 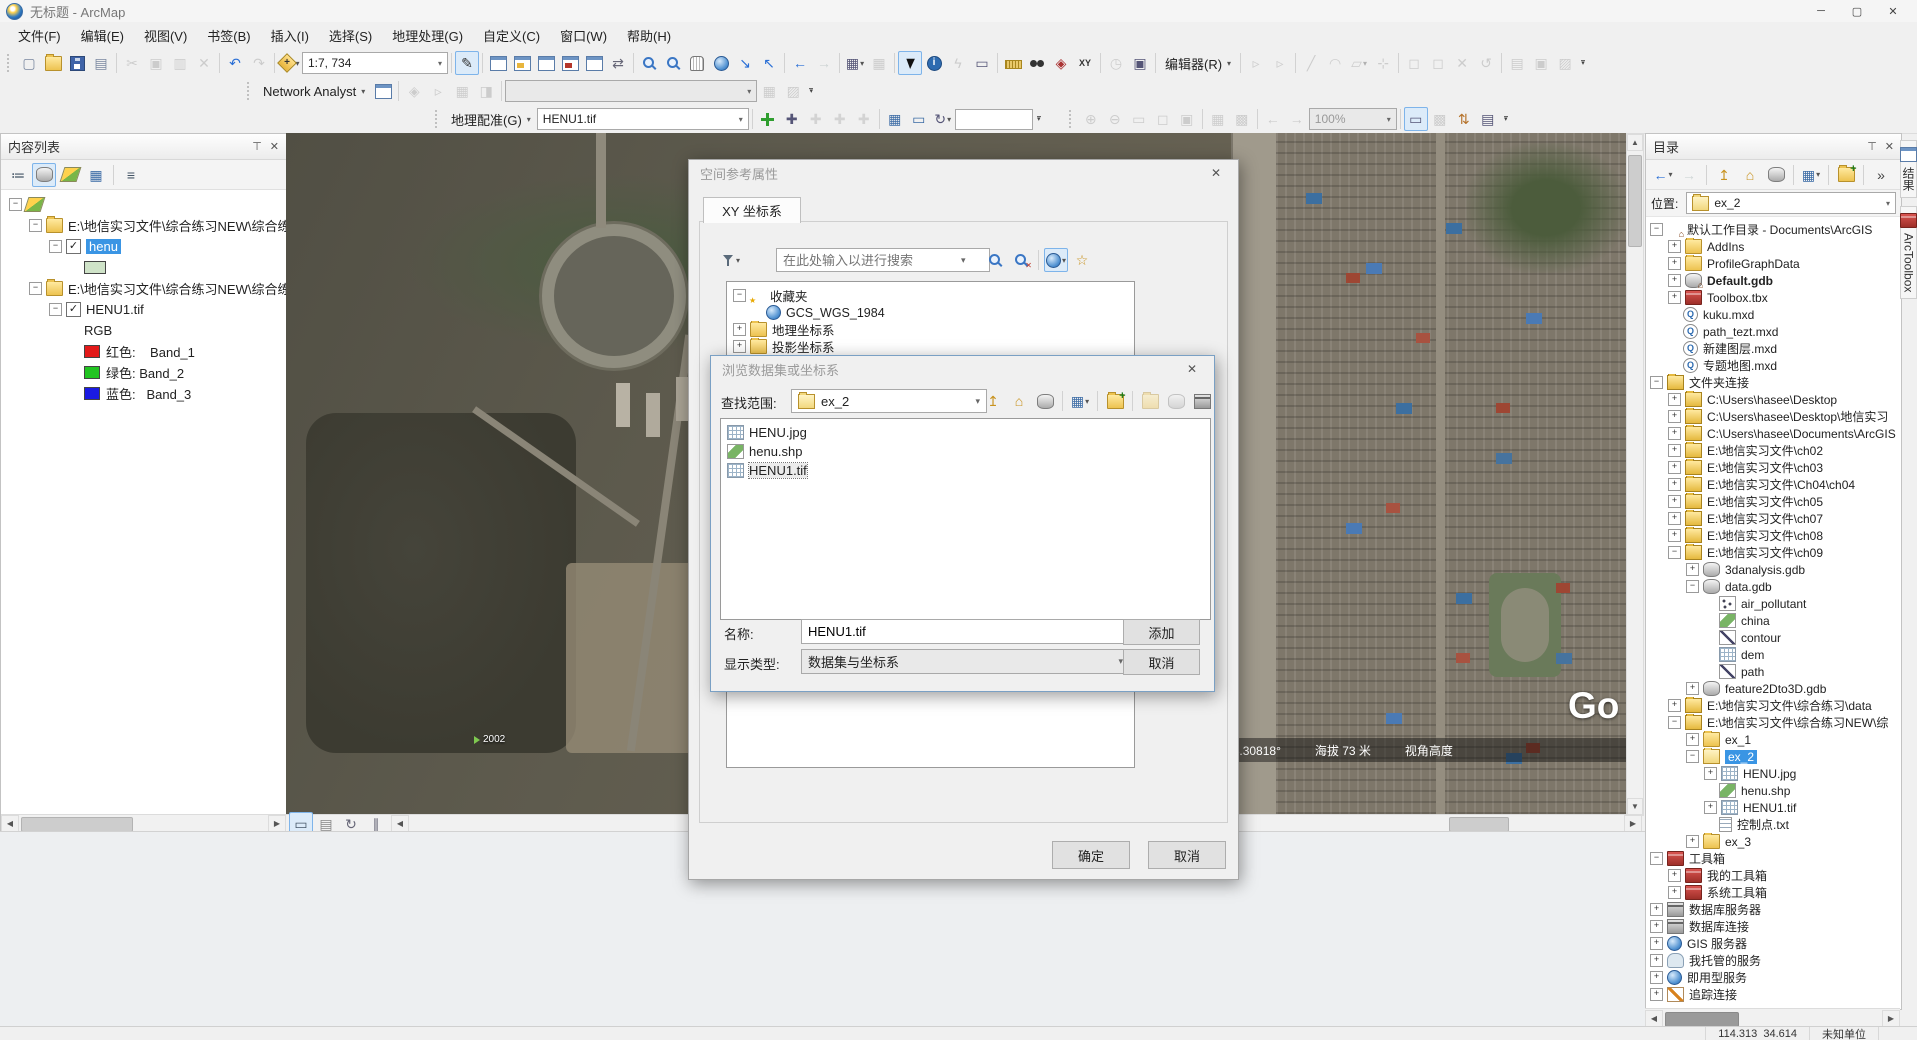 I want to click on zoom-in-icon, so click(x=649, y=63).